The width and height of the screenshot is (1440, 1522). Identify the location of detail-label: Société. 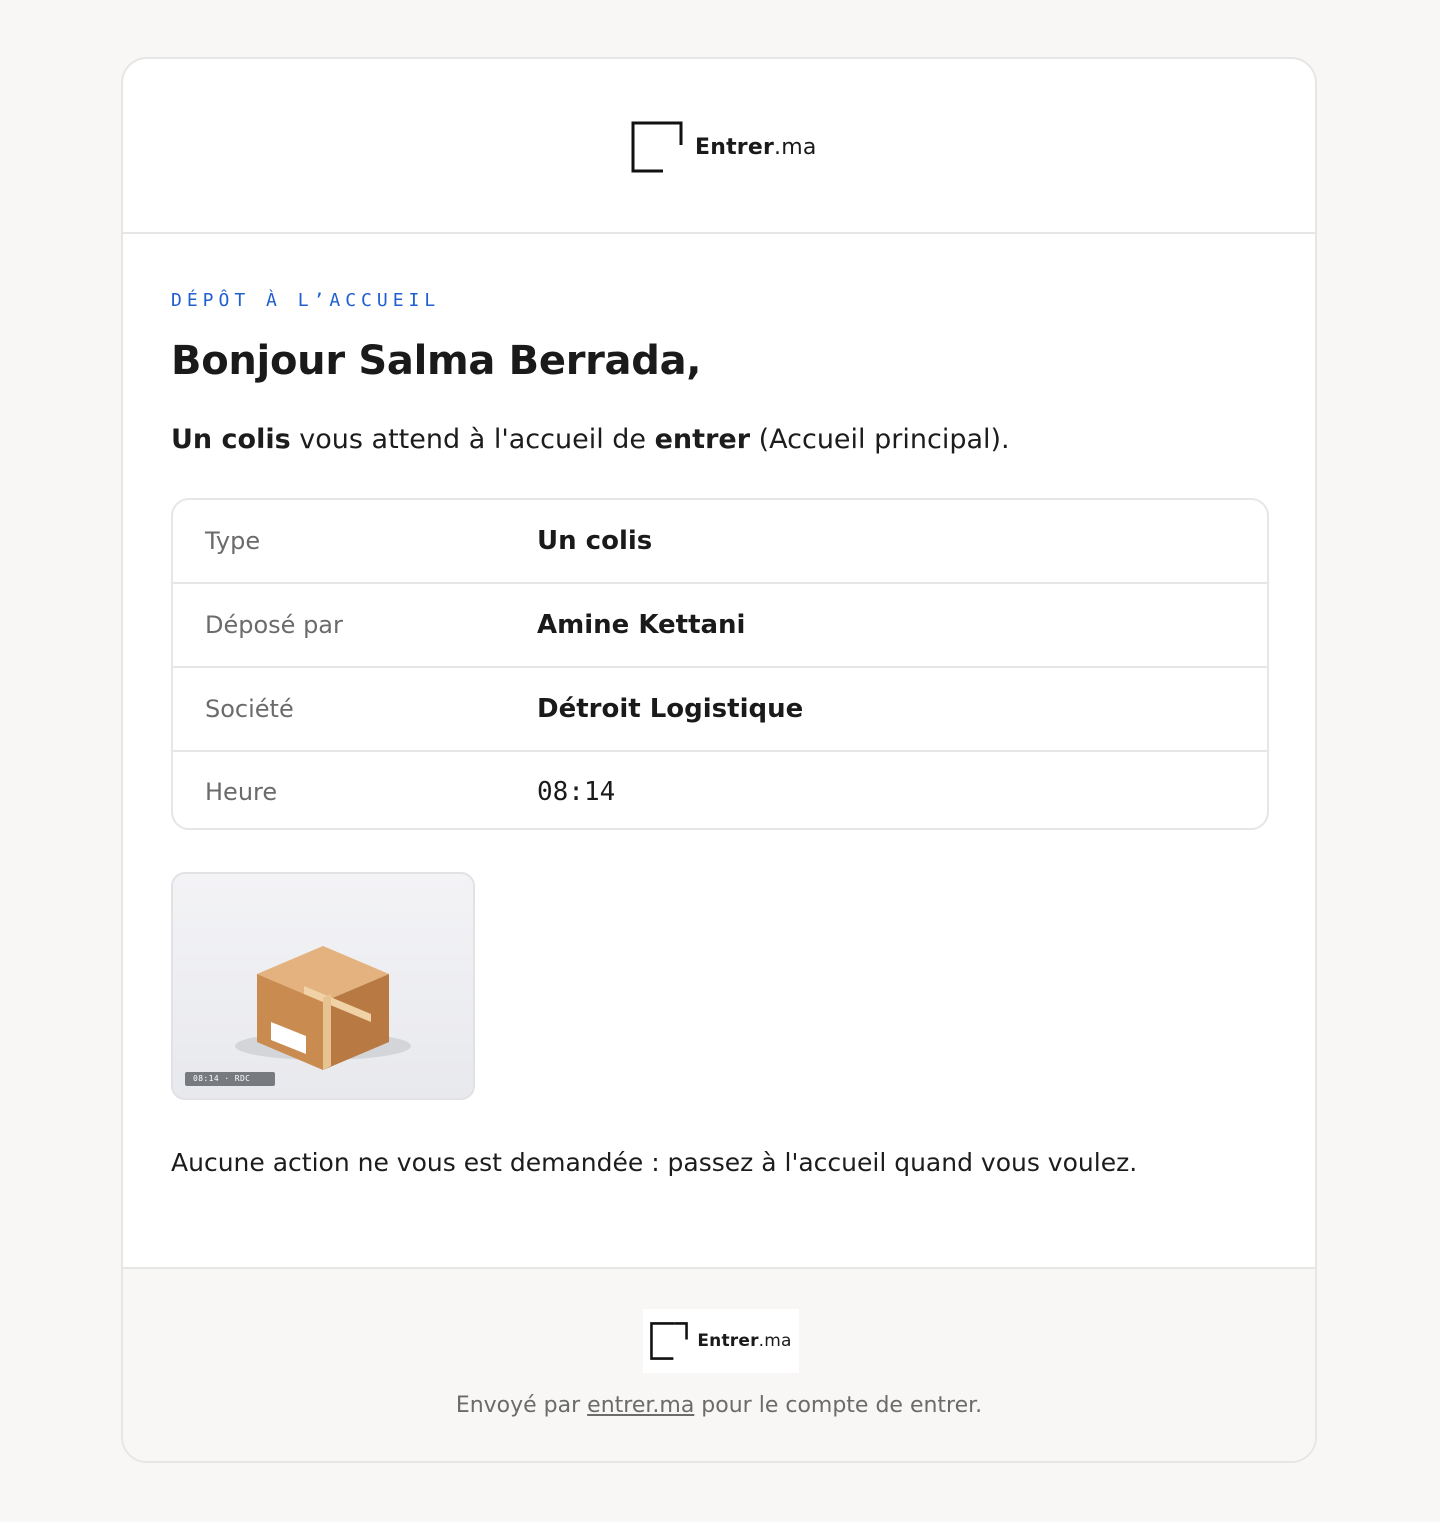
(249, 709).